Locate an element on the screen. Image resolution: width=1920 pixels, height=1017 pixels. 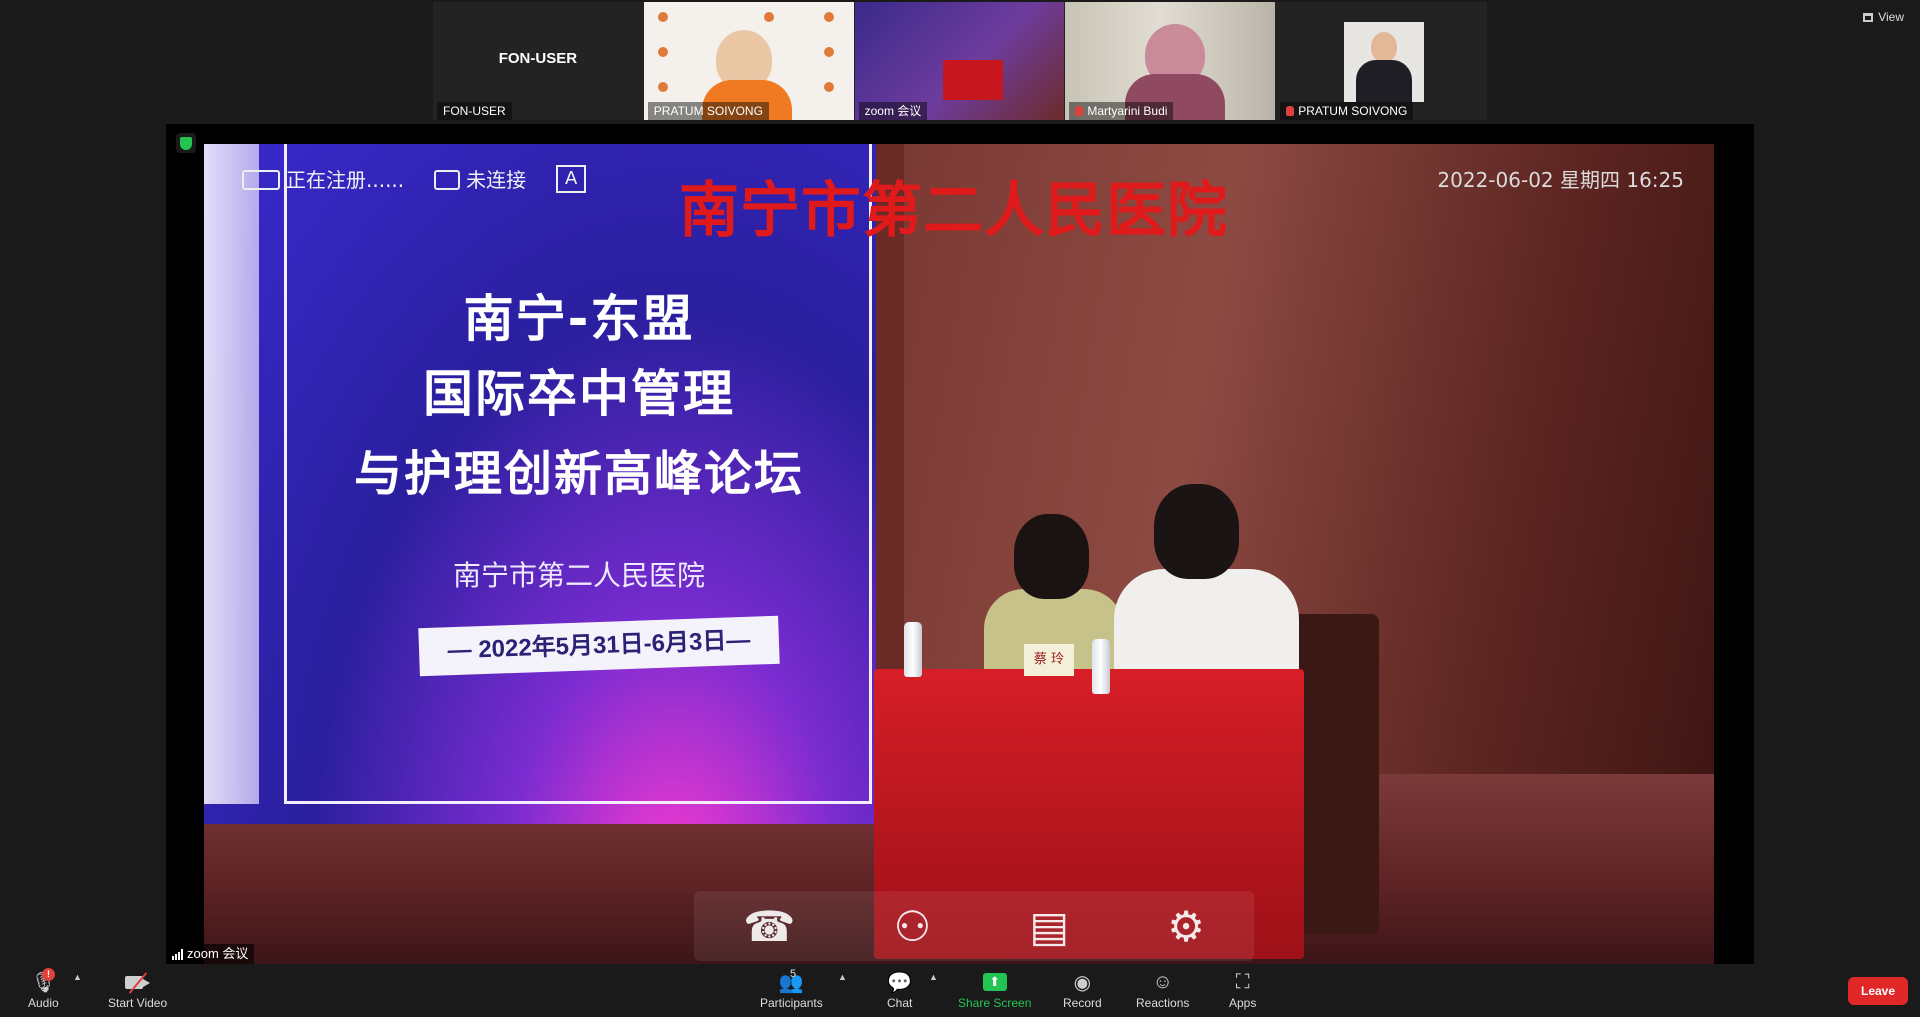
record-button: ◉ Record is located at coordinates (1082, 990).